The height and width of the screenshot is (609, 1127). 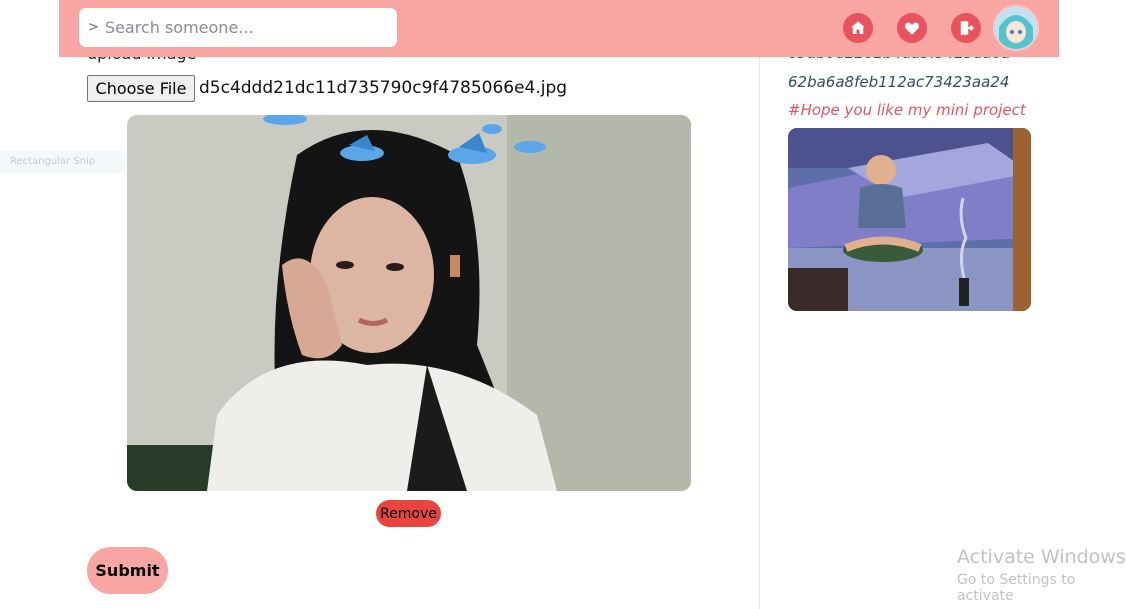 What do you see at coordinates (912, 28) in the screenshot?
I see `heart-icon` at bounding box center [912, 28].